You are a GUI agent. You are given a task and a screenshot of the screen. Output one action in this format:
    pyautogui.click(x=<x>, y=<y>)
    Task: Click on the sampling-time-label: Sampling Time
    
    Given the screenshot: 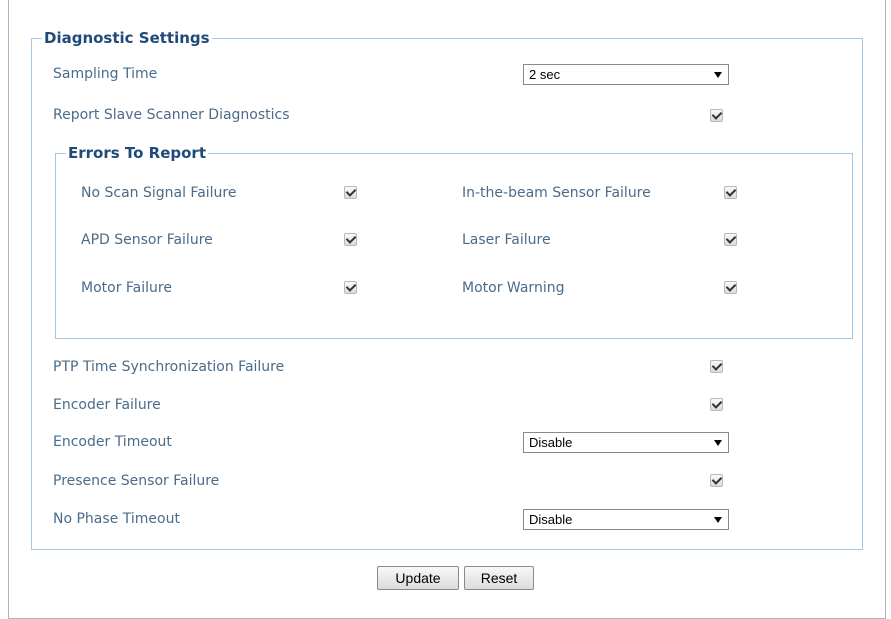 What is the action you would take?
    pyautogui.click(x=105, y=74)
    